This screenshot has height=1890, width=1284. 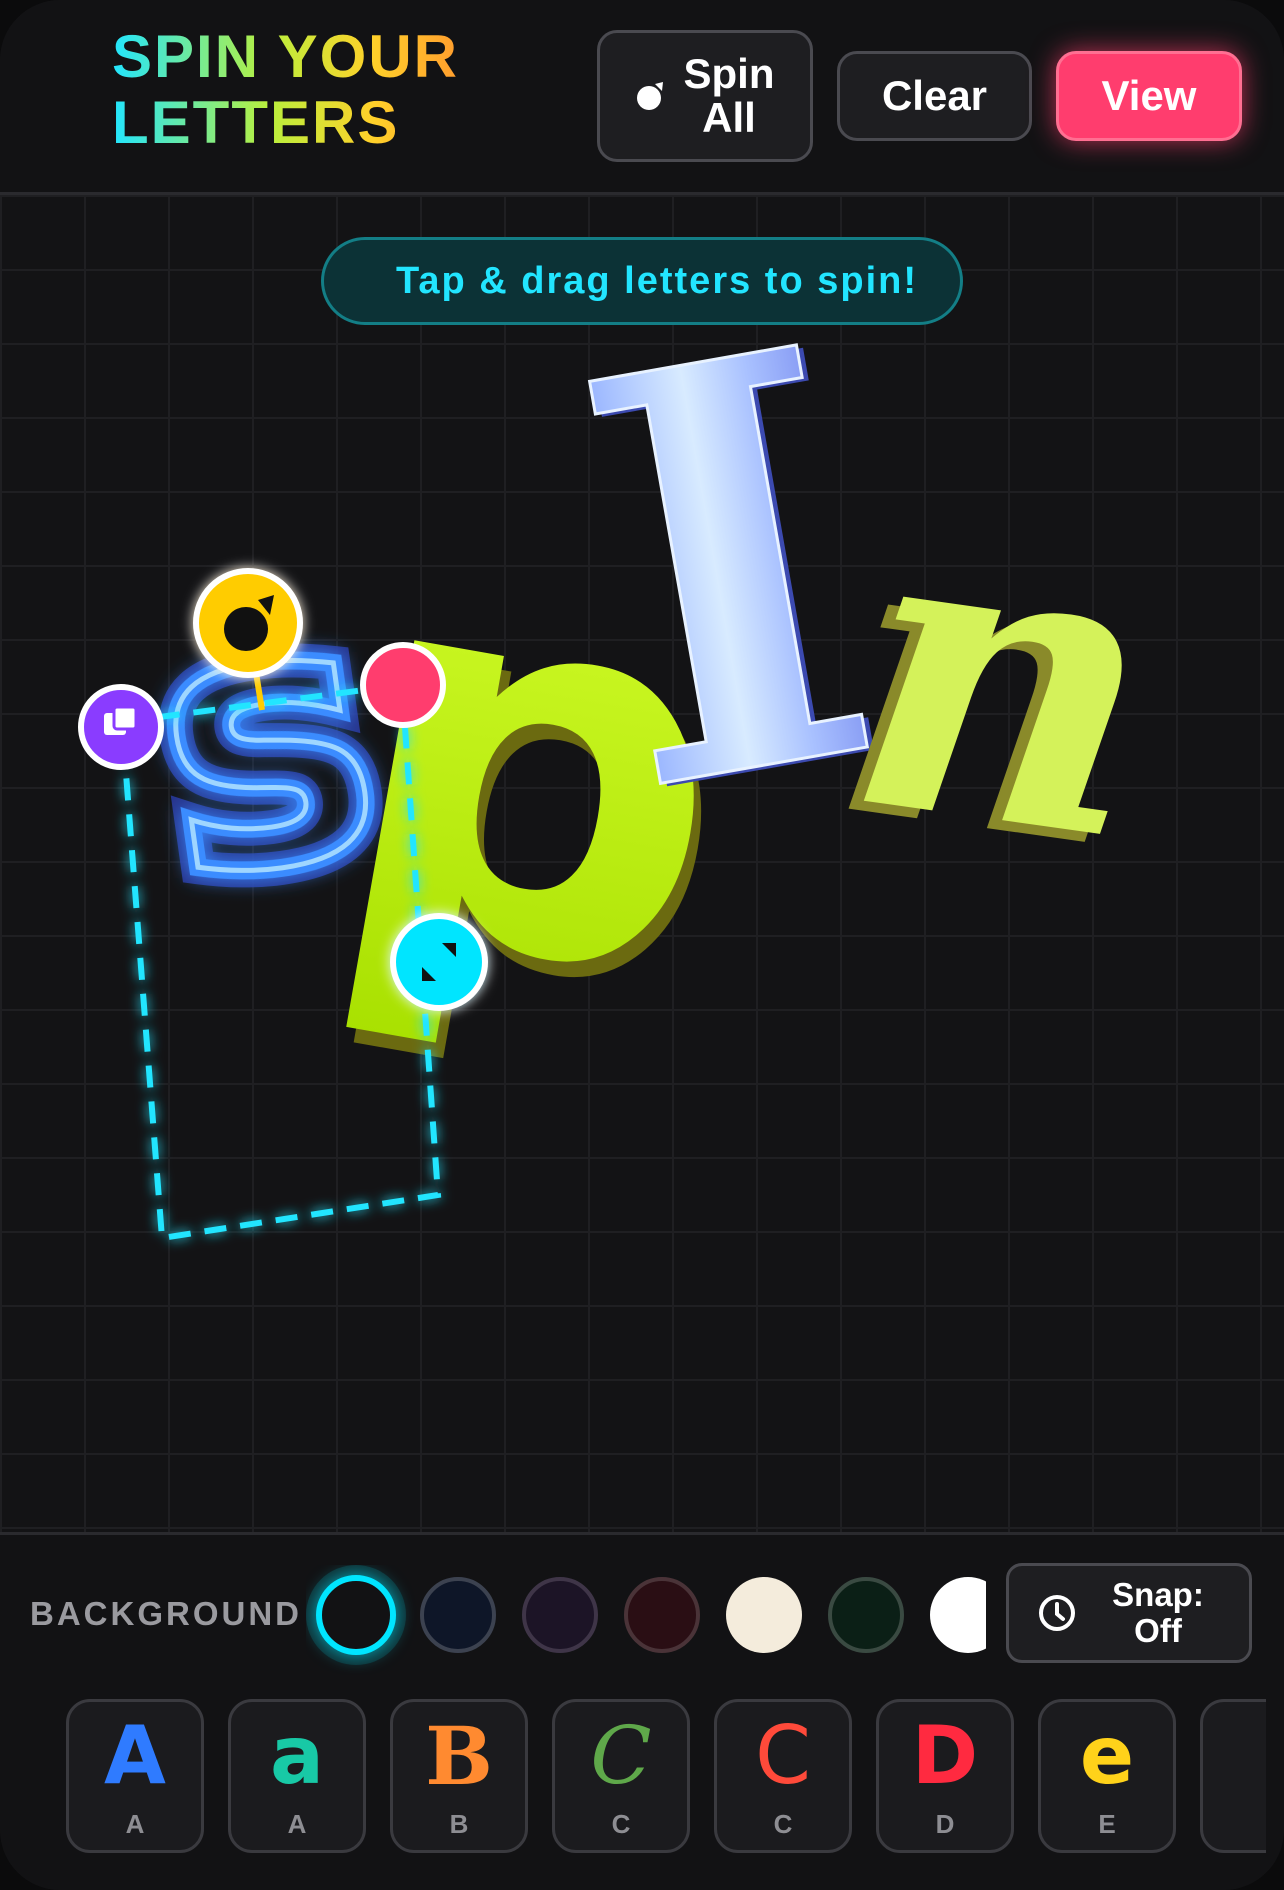 I want to click on swatch-forest, so click(x=866, y=1615).